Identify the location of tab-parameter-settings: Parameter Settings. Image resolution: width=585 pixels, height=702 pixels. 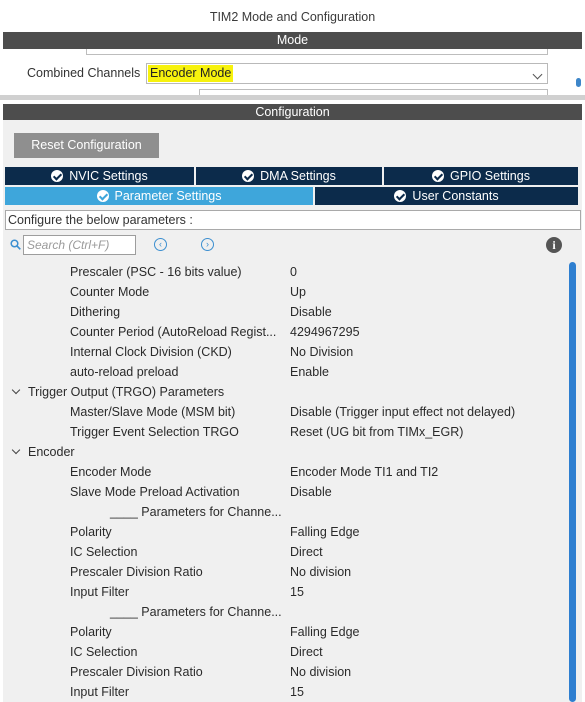
(159, 196).